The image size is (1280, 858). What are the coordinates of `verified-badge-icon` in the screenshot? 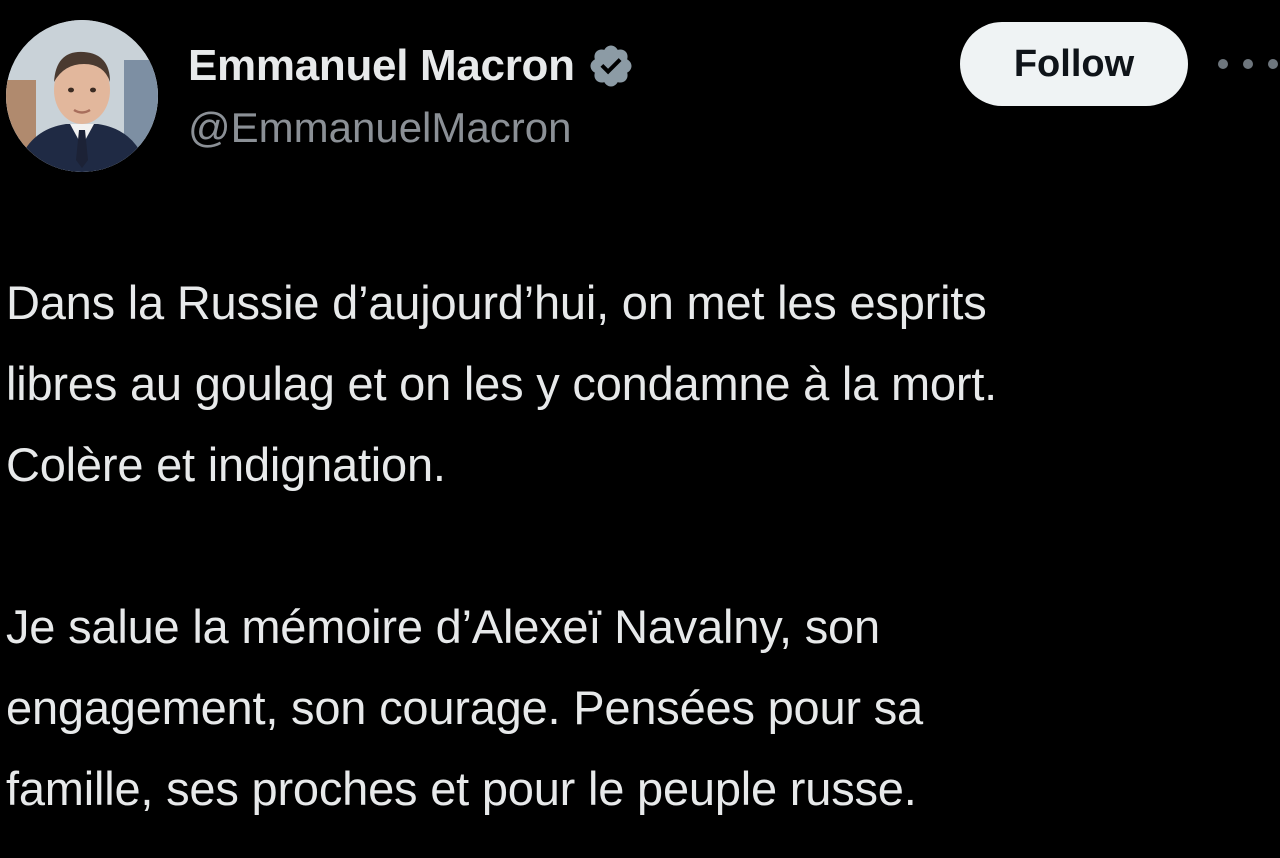 It's located at (611, 66).